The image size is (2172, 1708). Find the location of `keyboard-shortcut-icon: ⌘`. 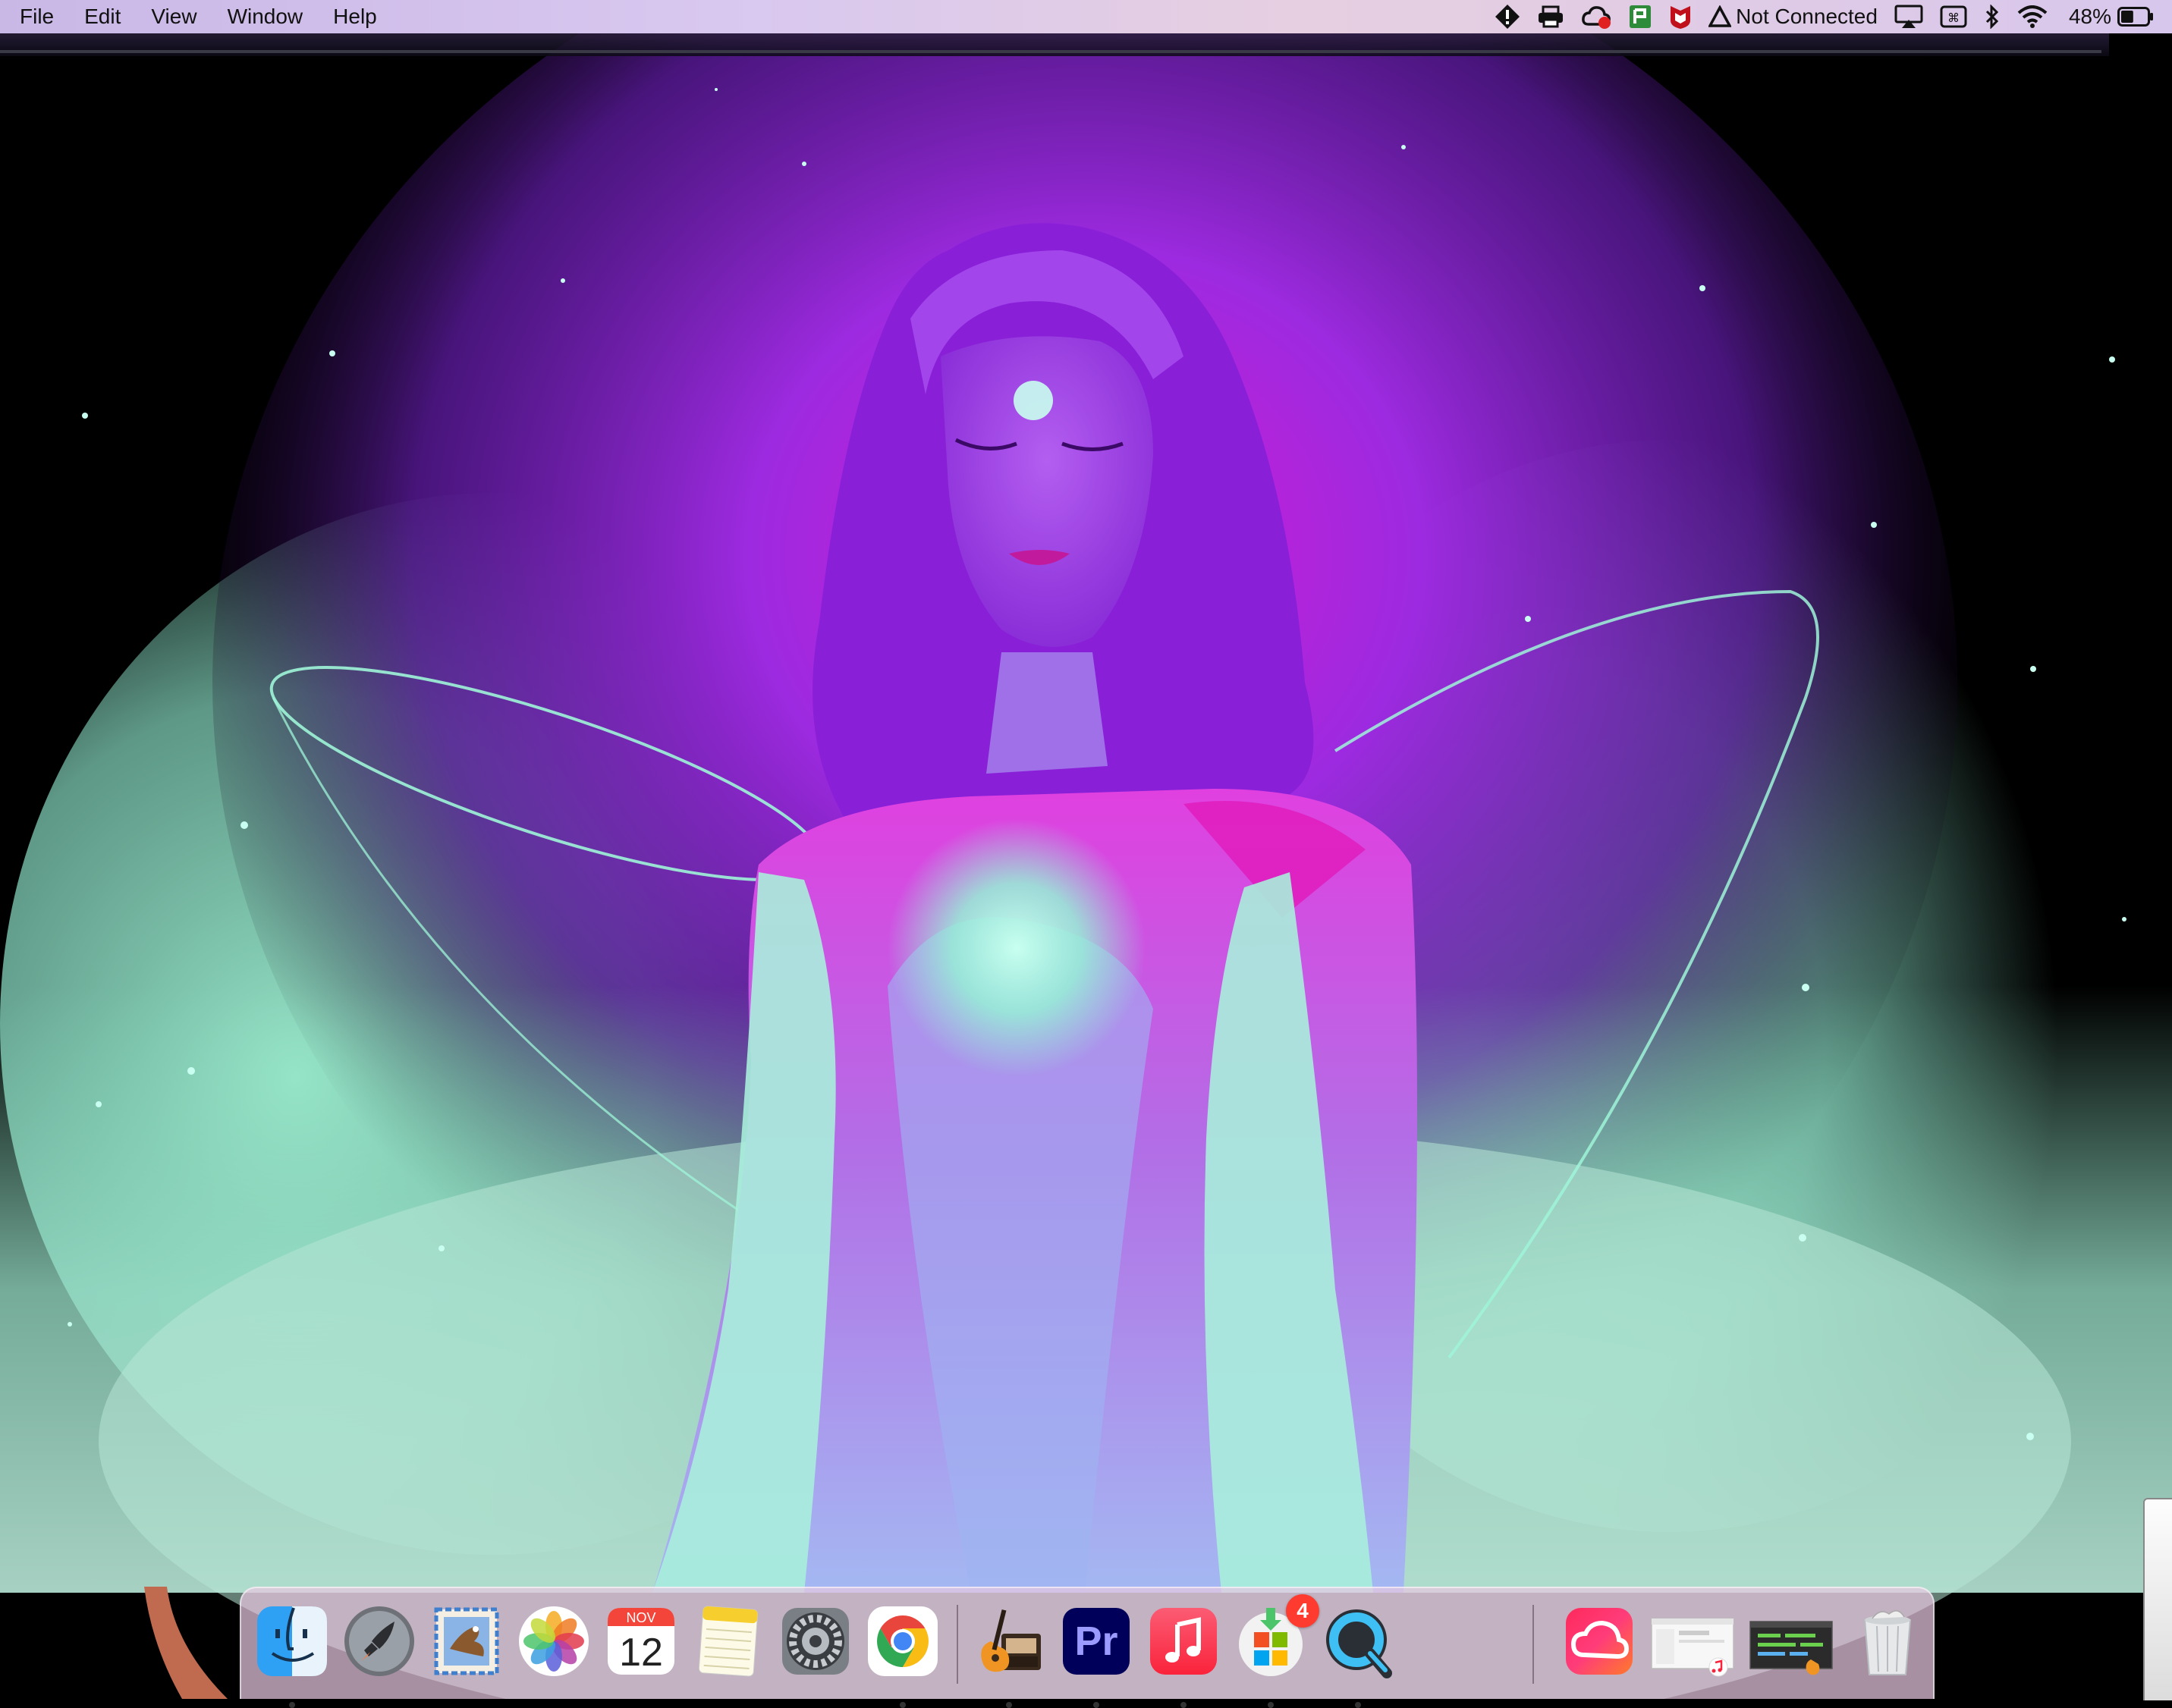

keyboard-shortcut-icon: ⌘ is located at coordinates (1954, 16).